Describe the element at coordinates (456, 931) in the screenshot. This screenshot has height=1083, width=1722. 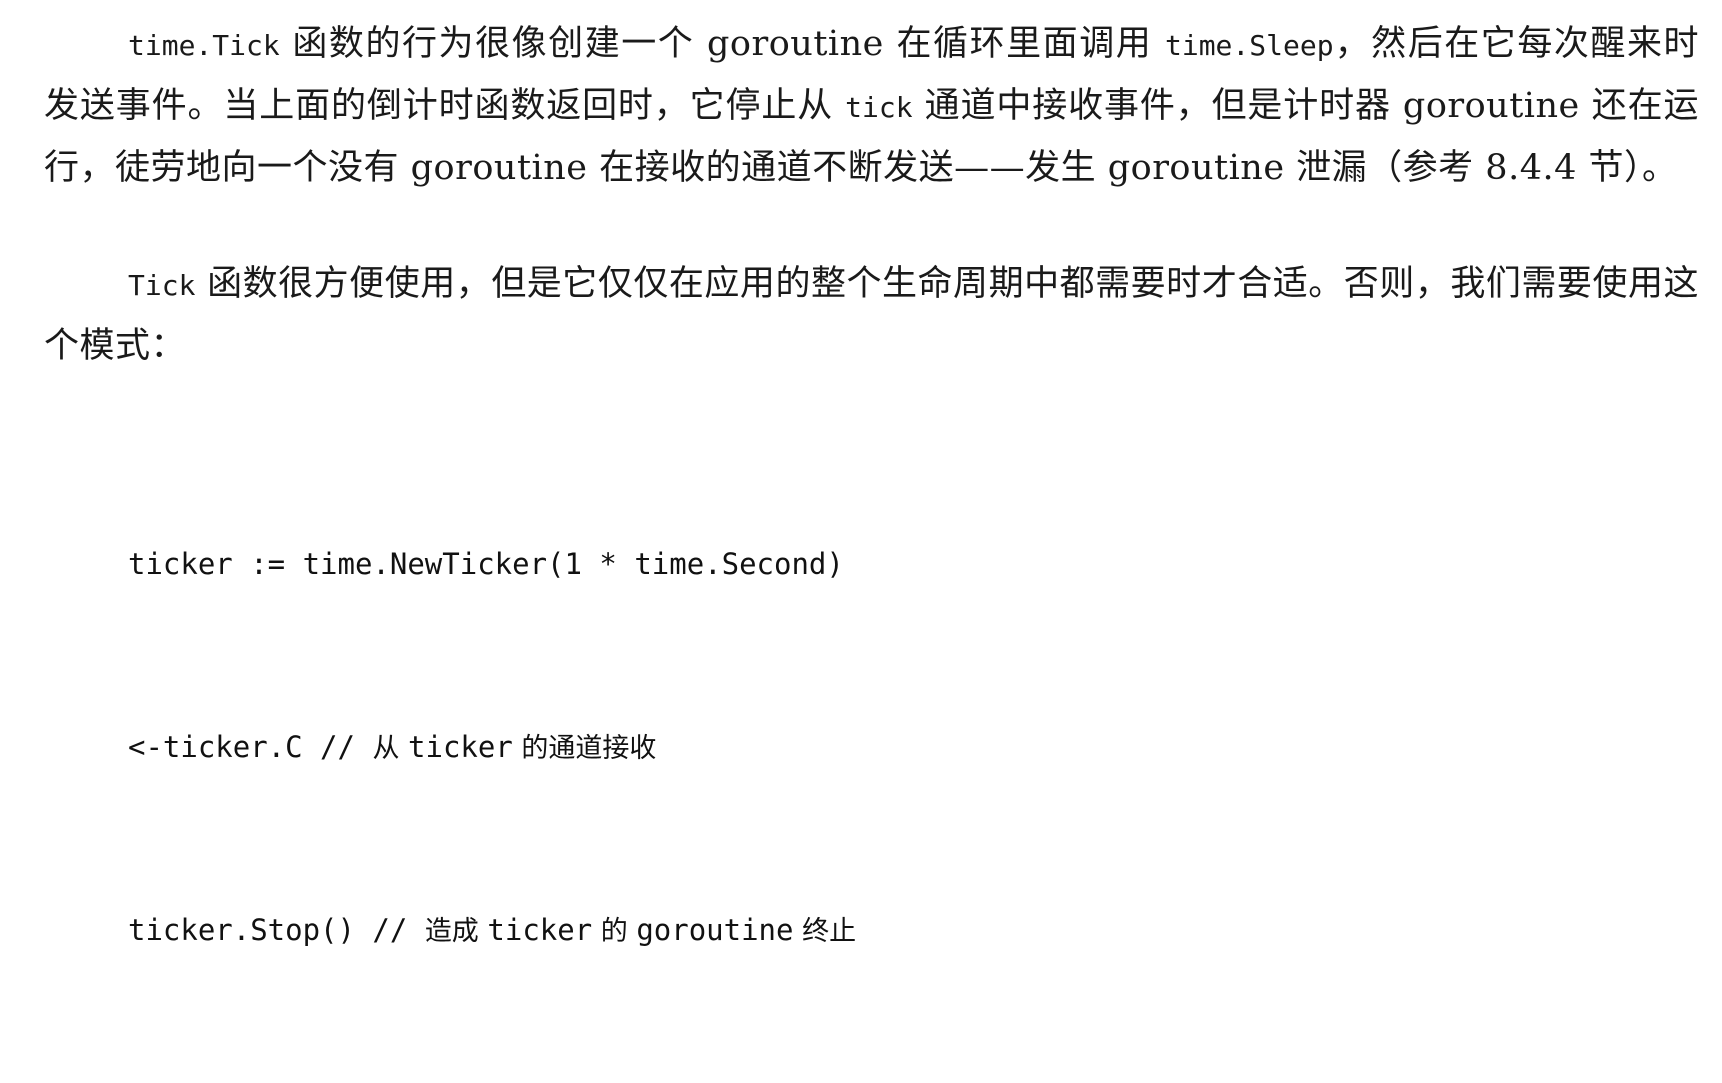
I see `code-comment: 造成` at that location.